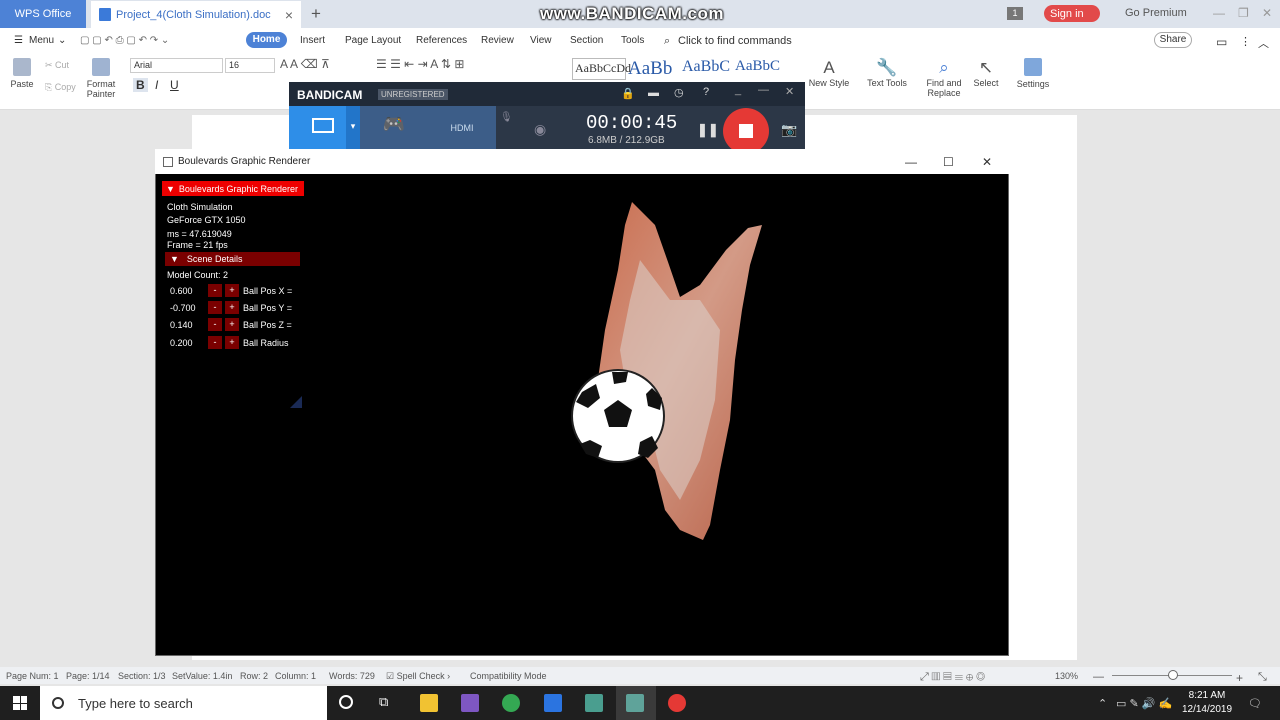 Image resolution: width=1280 pixels, height=720 pixels. I want to click on tab-section: Section, so click(586, 40).